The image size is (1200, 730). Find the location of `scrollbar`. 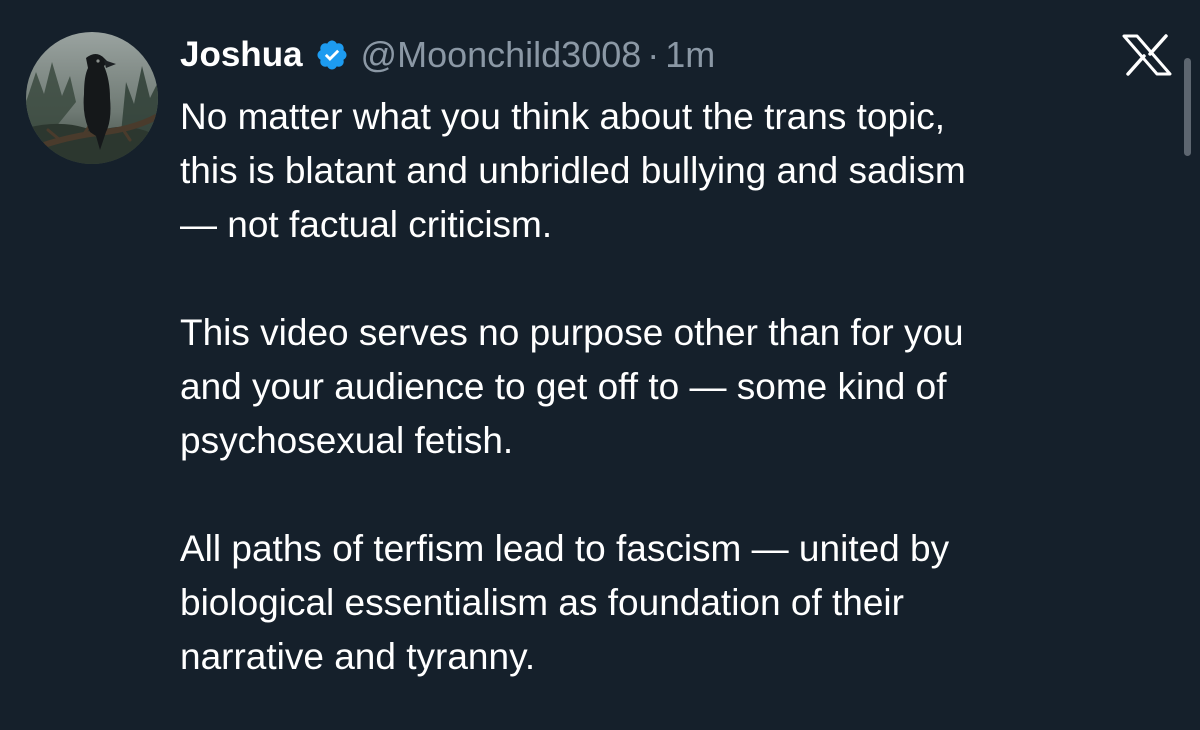

scrollbar is located at coordinates (1187, 107).